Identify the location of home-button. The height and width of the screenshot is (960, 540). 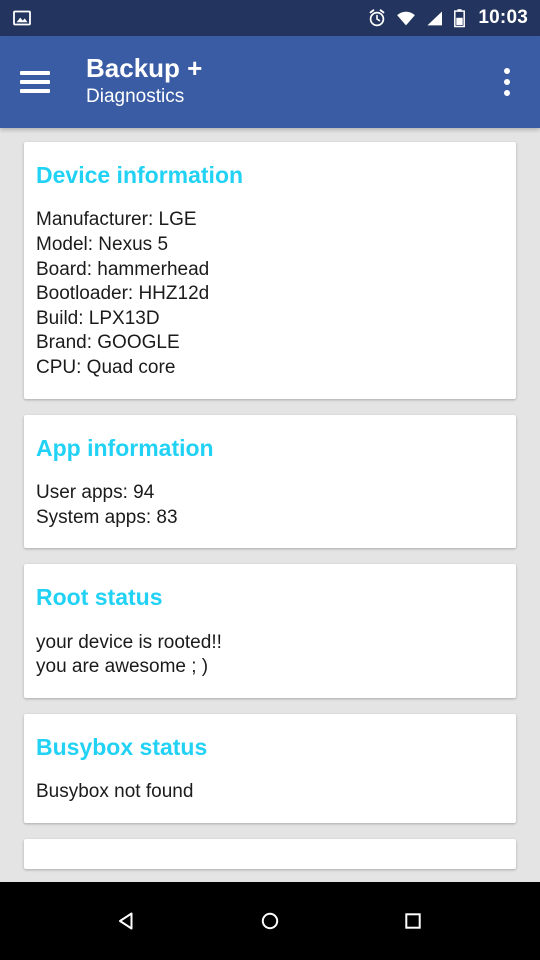
(270, 921).